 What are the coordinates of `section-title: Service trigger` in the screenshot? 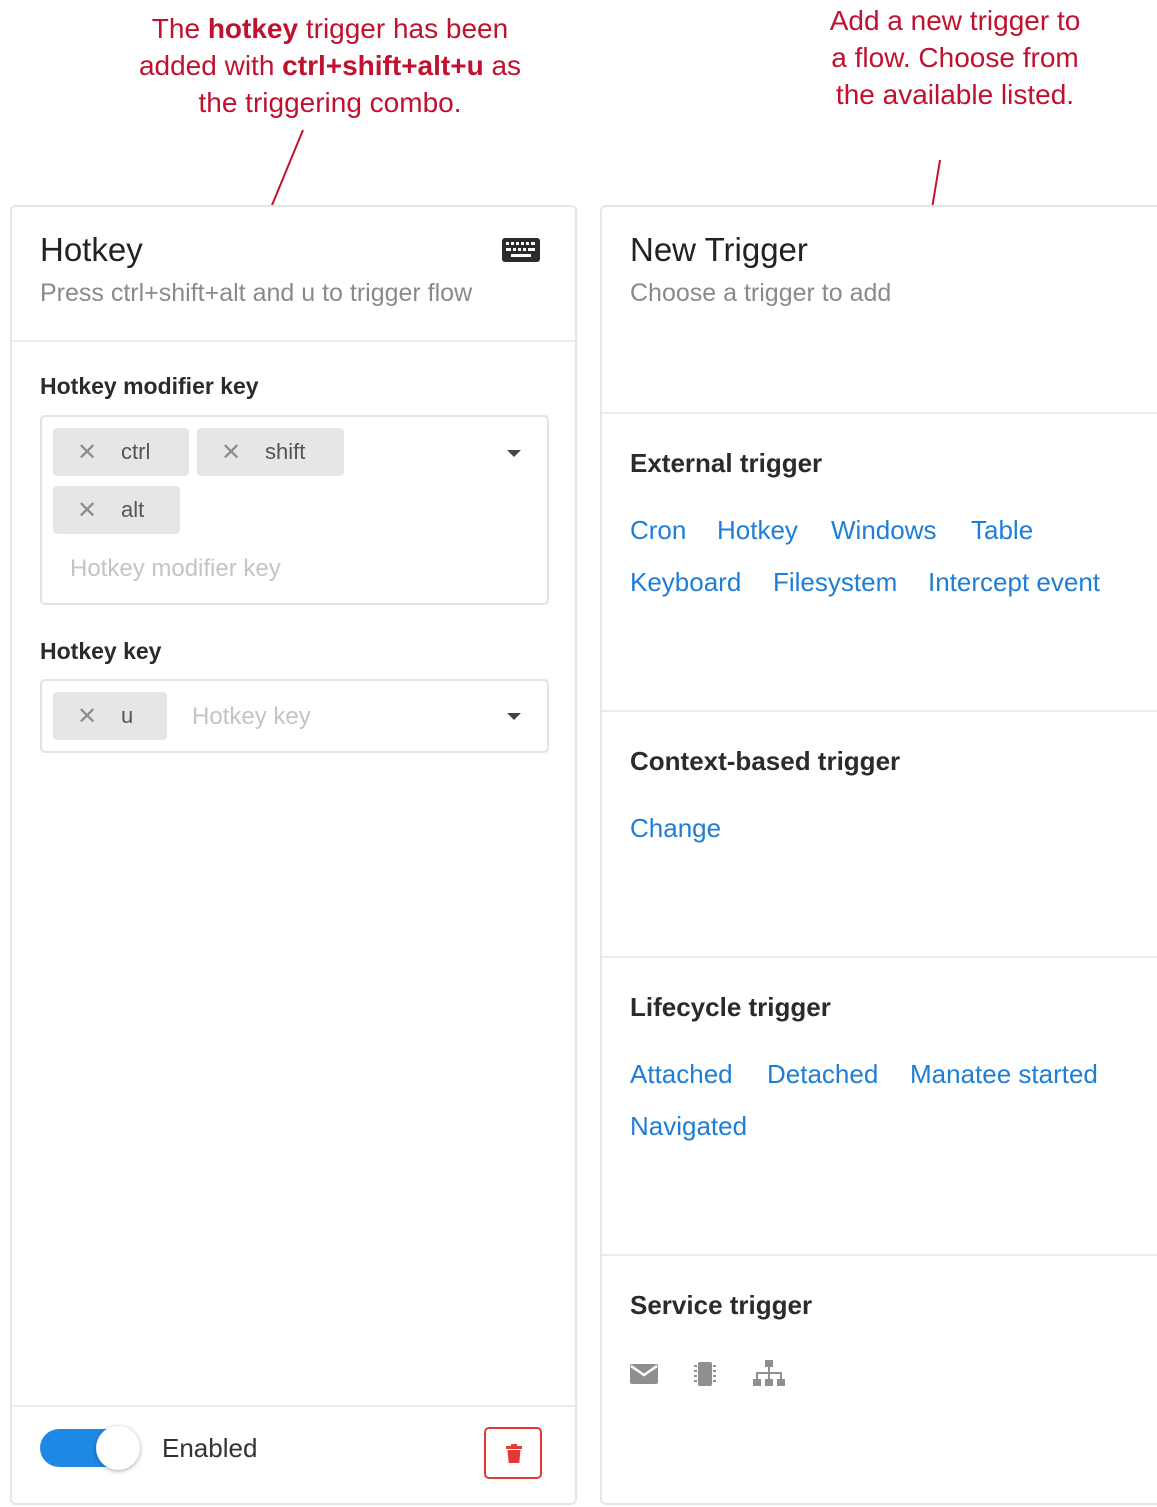 It's located at (721, 1305).